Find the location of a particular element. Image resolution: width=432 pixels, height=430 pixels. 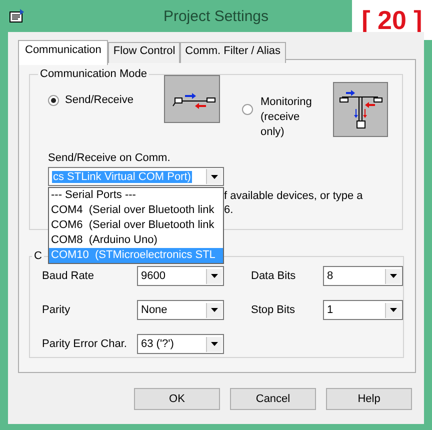

group-title: C is located at coordinates (38, 256).